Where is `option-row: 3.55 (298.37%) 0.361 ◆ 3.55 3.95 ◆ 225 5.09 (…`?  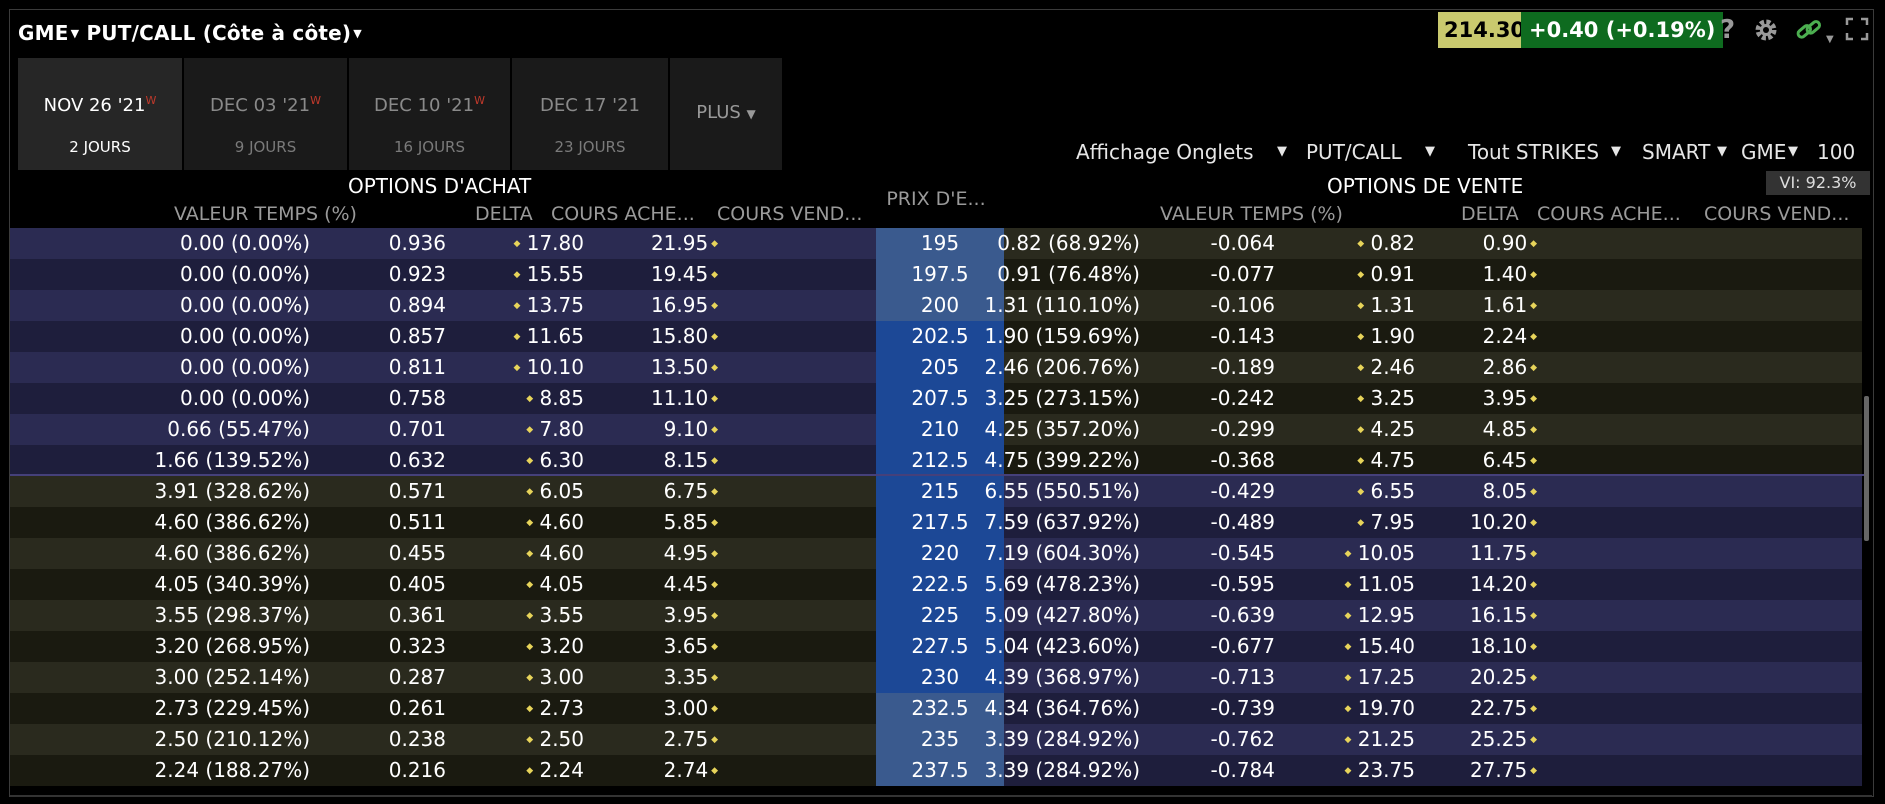 option-row: 3.55 (298.37%) 0.361 ◆ 3.55 3.95 ◆ 225 5.09 (… is located at coordinates (936, 615).